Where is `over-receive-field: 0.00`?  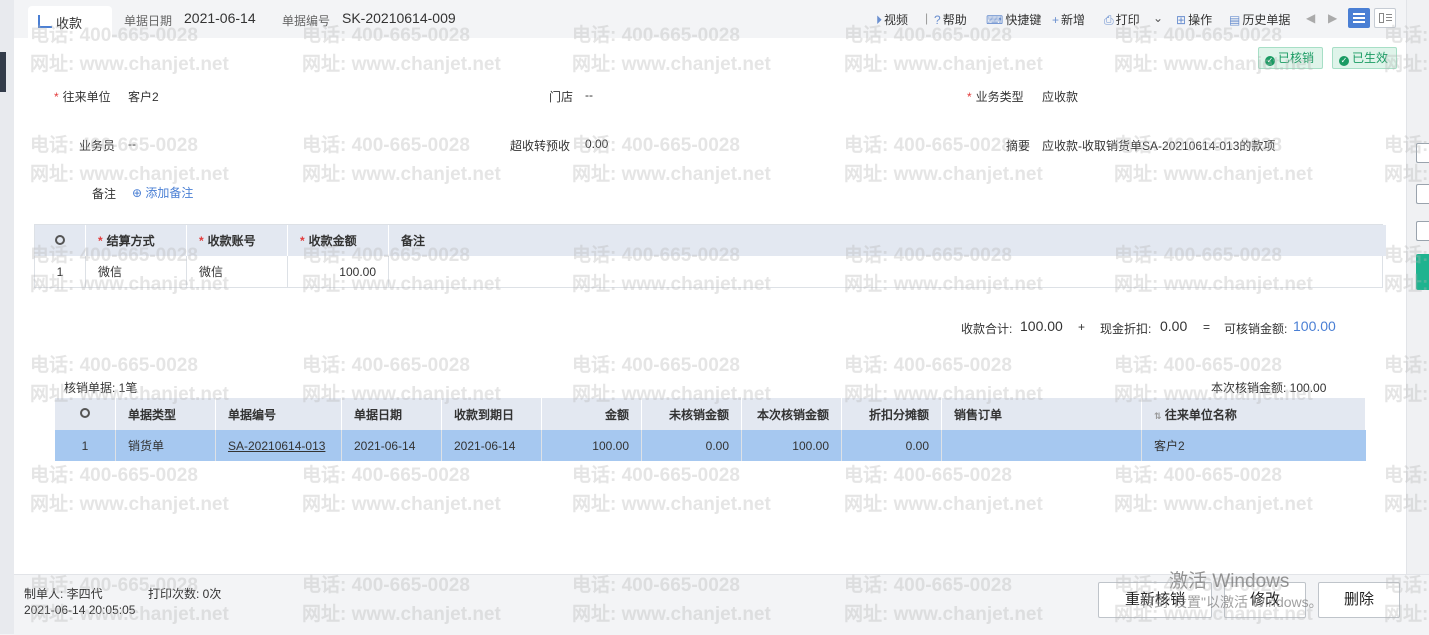
over-receive-field: 0.00 is located at coordinates (596, 144).